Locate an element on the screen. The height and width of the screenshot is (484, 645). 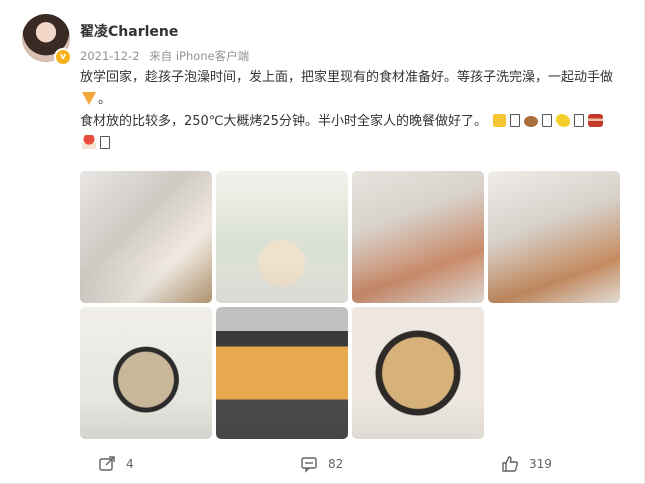
comment-icon is located at coordinates (309, 465).